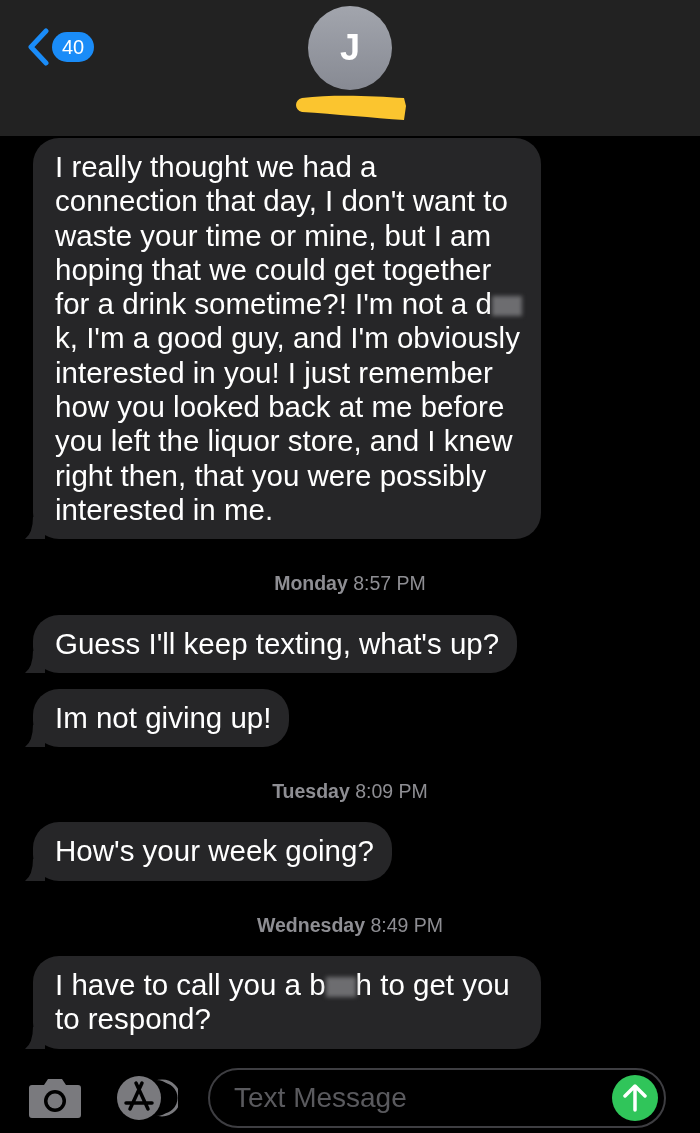 The image size is (700, 1133). I want to click on message-text: Guess I'll keep texting, what's up?, so click(277, 643).